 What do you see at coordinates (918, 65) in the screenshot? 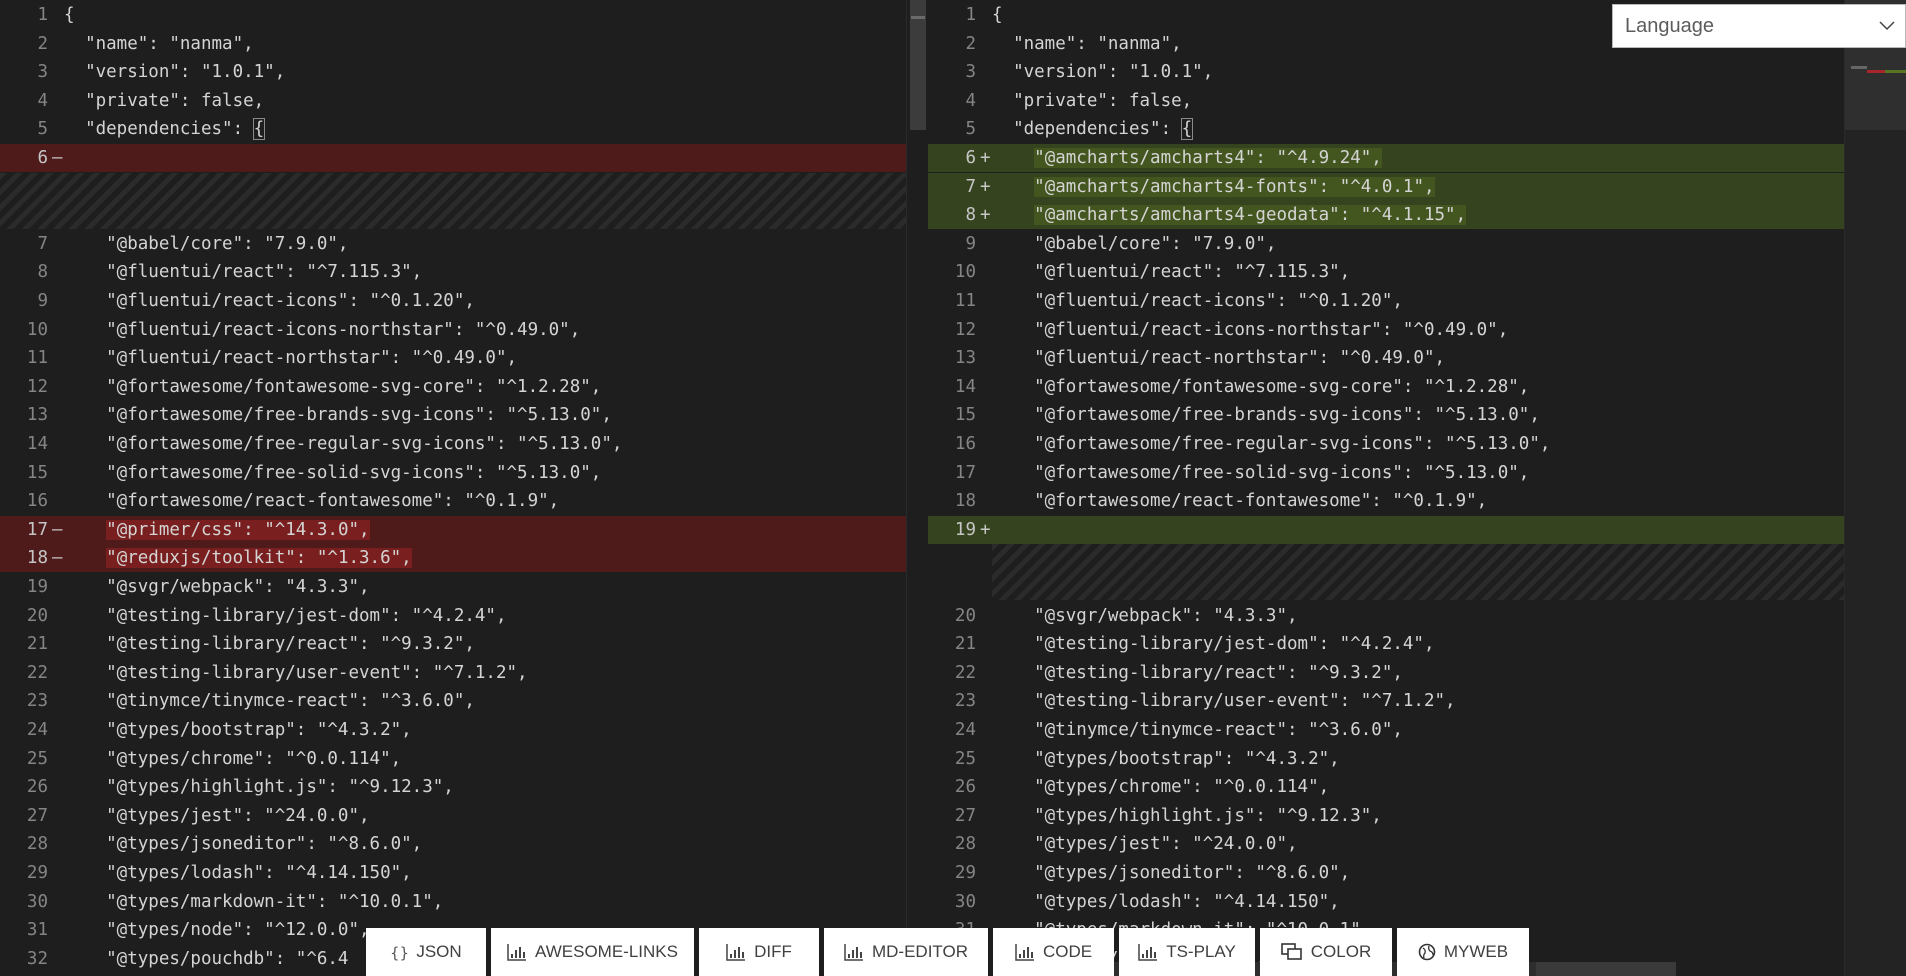
I see `original-scrollbar-thumb` at bounding box center [918, 65].